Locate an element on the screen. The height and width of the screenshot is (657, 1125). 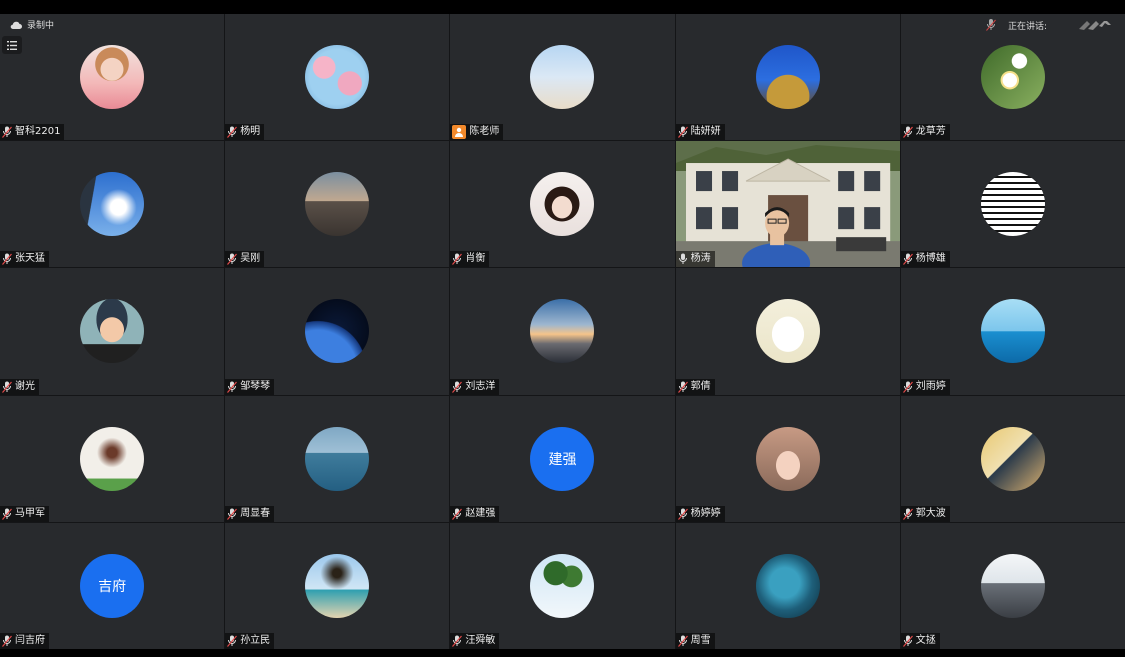
participant-name: 杨婷婷 is located at coordinates (705, 513).